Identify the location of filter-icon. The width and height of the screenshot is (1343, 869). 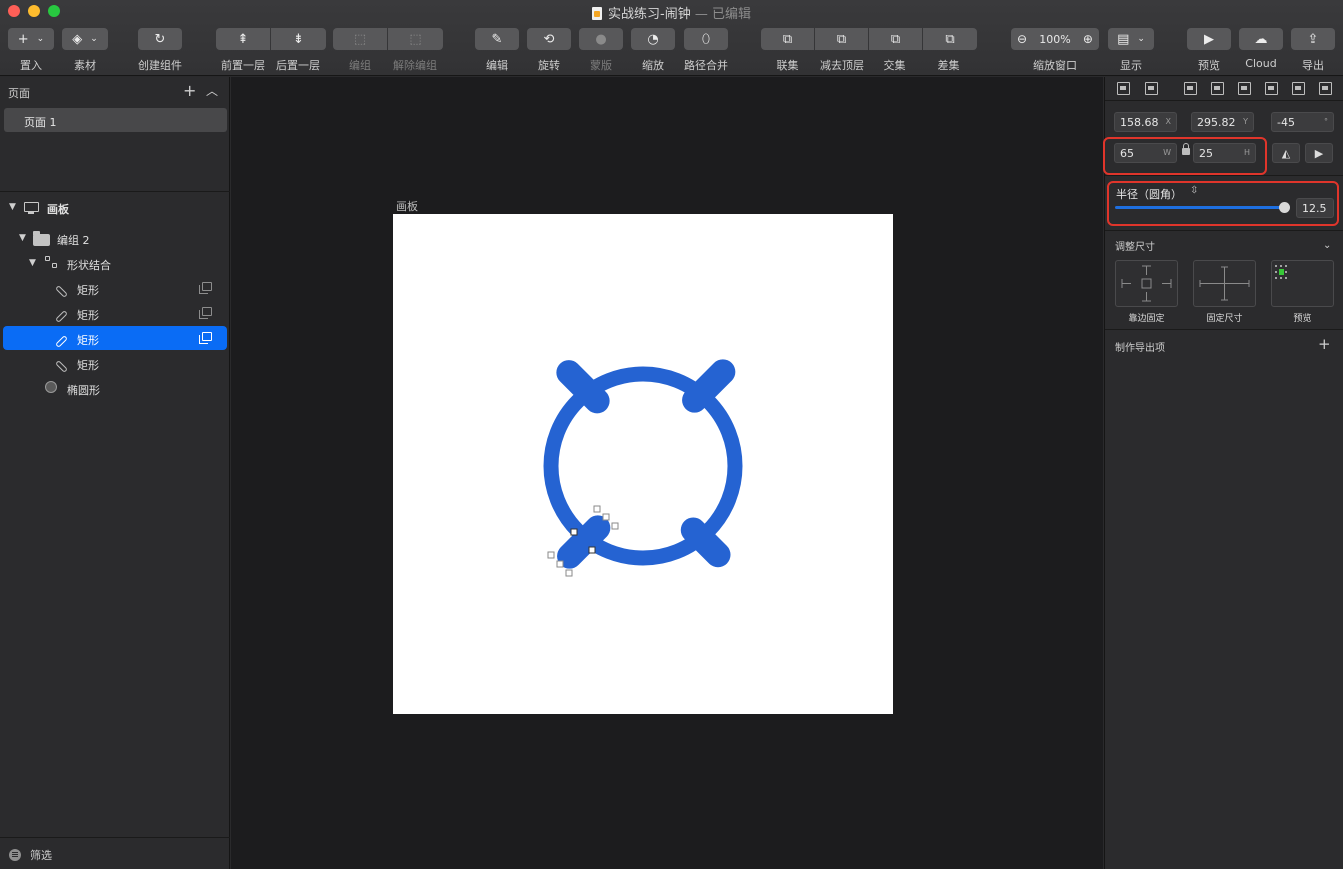
(15, 855).